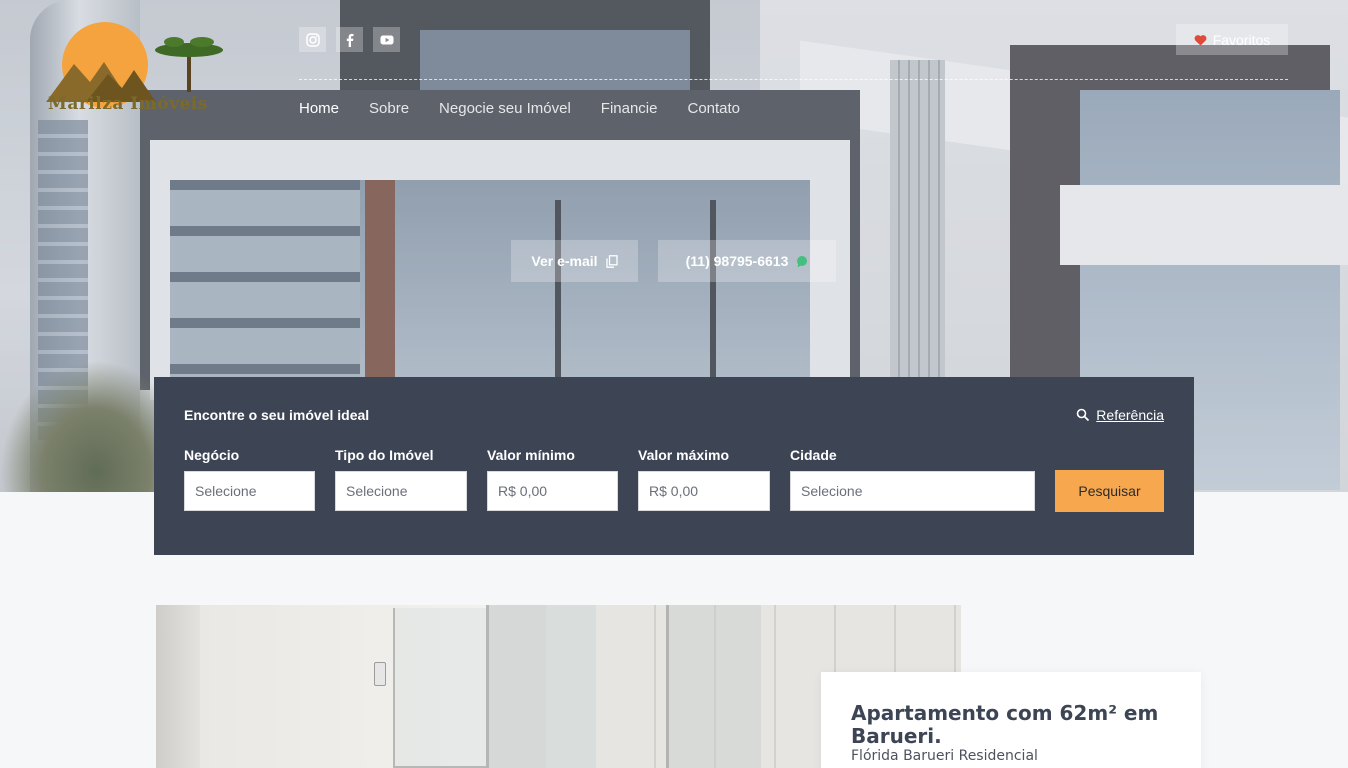 The image size is (1348, 768). What do you see at coordinates (611, 261) in the screenshot?
I see `copy-icon` at bounding box center [611, 261].